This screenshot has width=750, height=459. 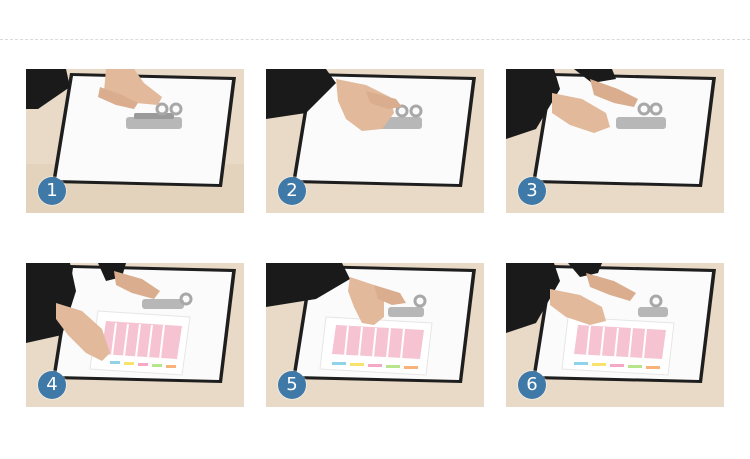 I want to click on step-number-badge: 1, so click(x=52, y=191).